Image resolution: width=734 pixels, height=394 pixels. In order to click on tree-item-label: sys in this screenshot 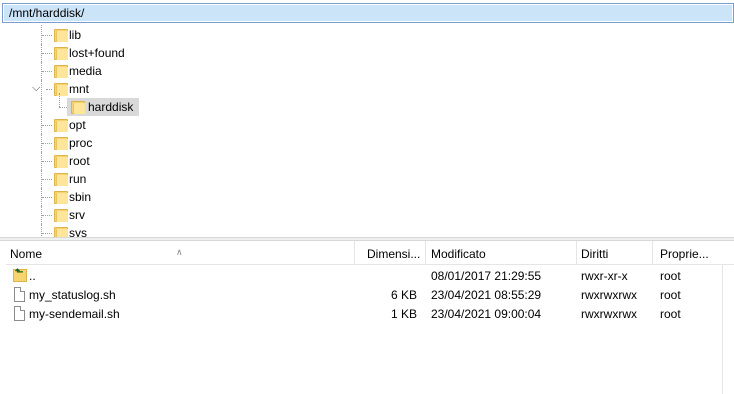, I will do `click(78, 231)`.